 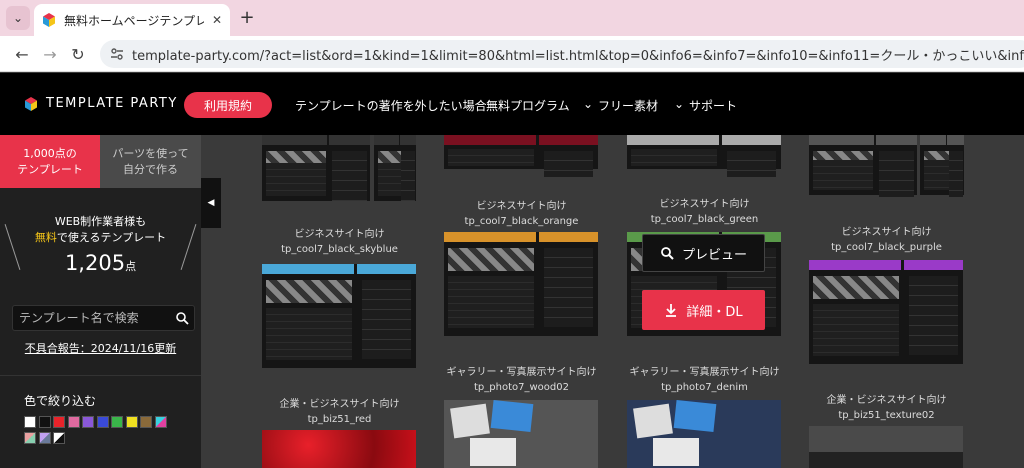 What do you see at coordinates (713, 105) in the screenshot?
I see `nav-support: サポート` at bounding box center [713, 105].